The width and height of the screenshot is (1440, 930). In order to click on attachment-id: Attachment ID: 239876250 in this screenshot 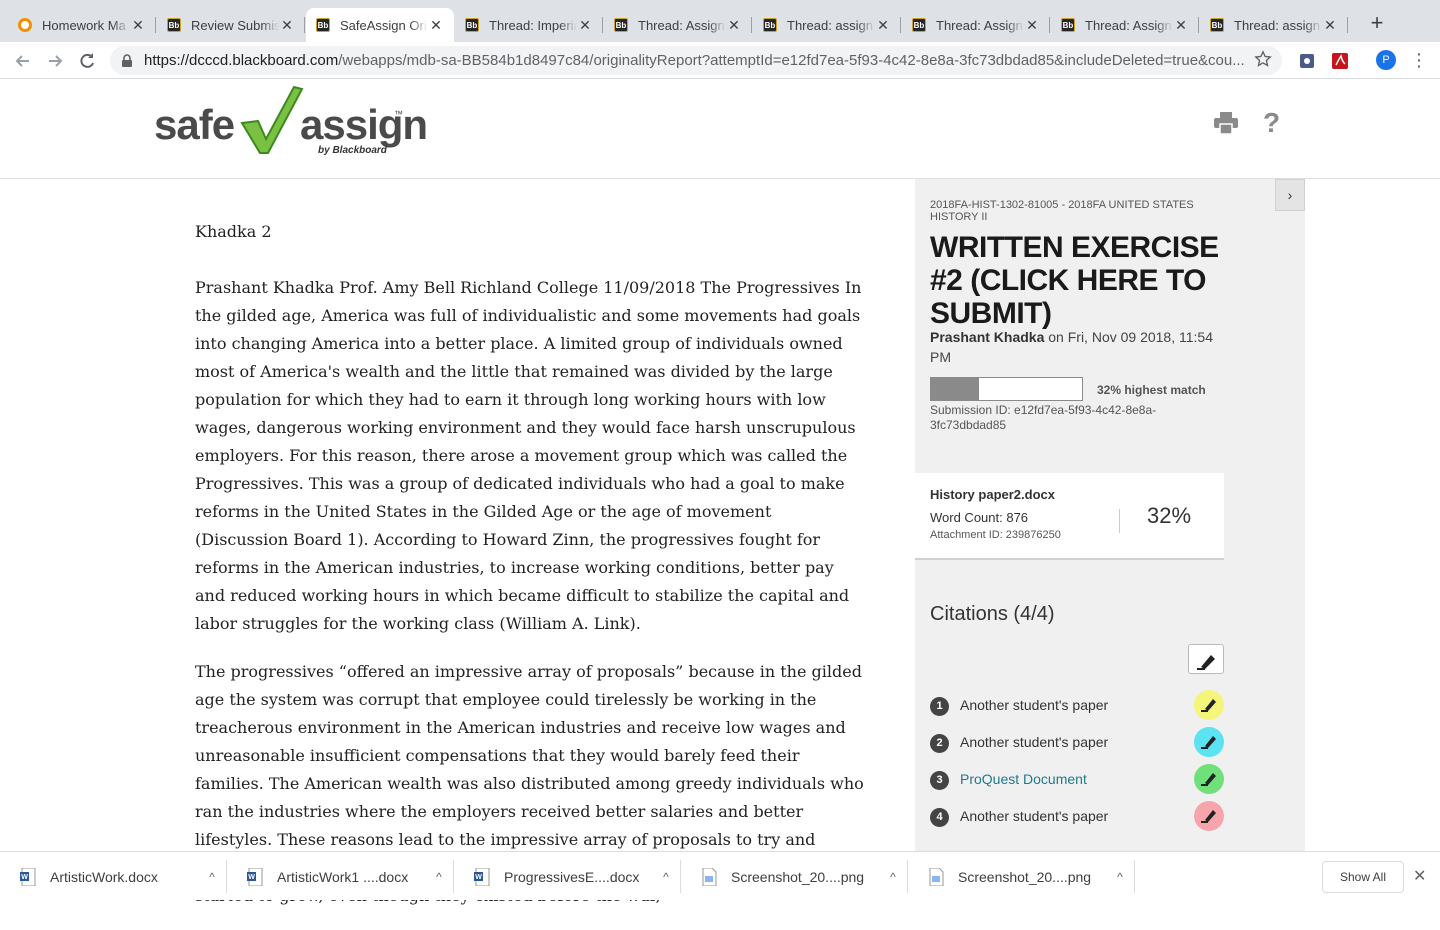, I will do `click(995, 535)`.